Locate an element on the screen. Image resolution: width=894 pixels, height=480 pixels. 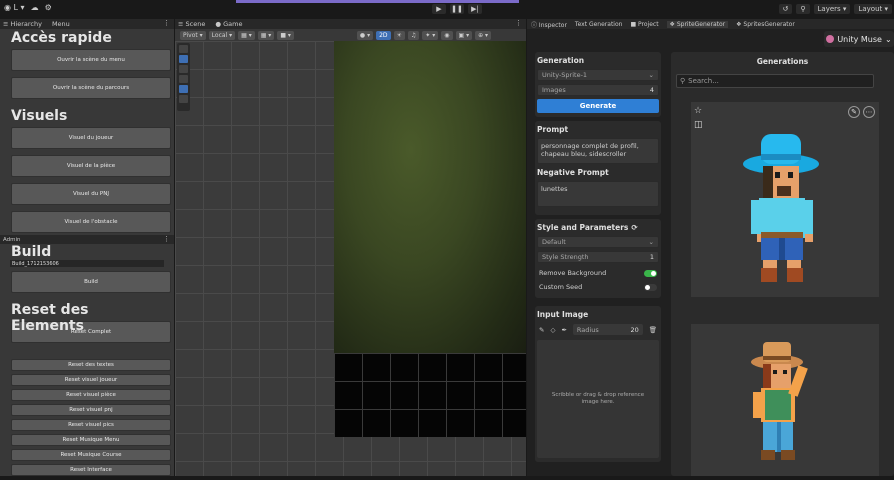
eyedropper-icon: ✒ is located at coordinates (563, 330).